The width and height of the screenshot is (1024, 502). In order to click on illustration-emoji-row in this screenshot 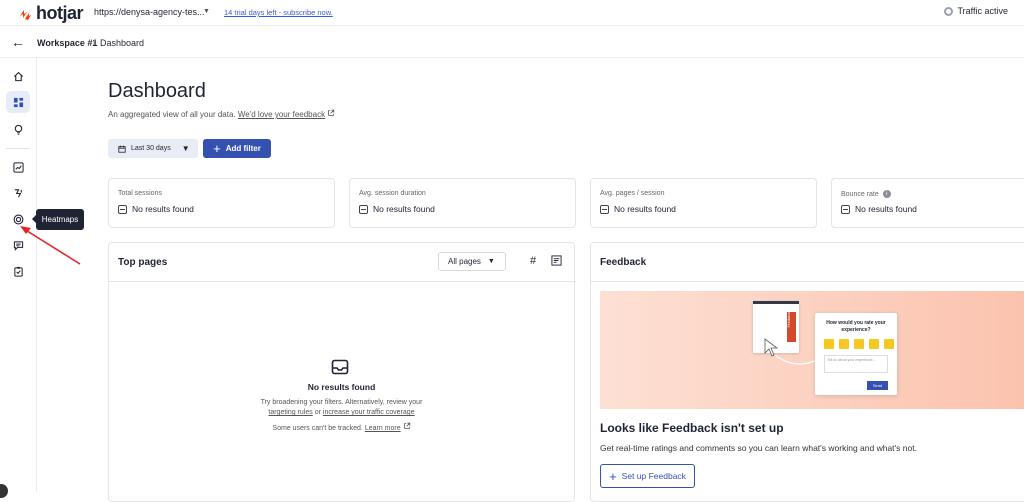, I will do `click(859, 344)`.